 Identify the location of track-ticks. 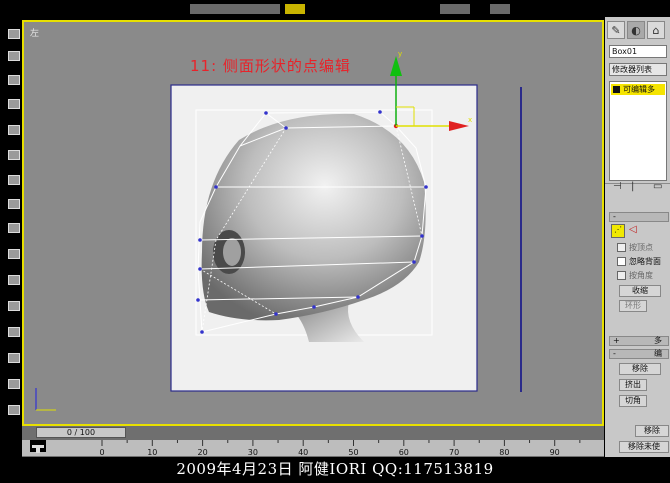
(341, 443).